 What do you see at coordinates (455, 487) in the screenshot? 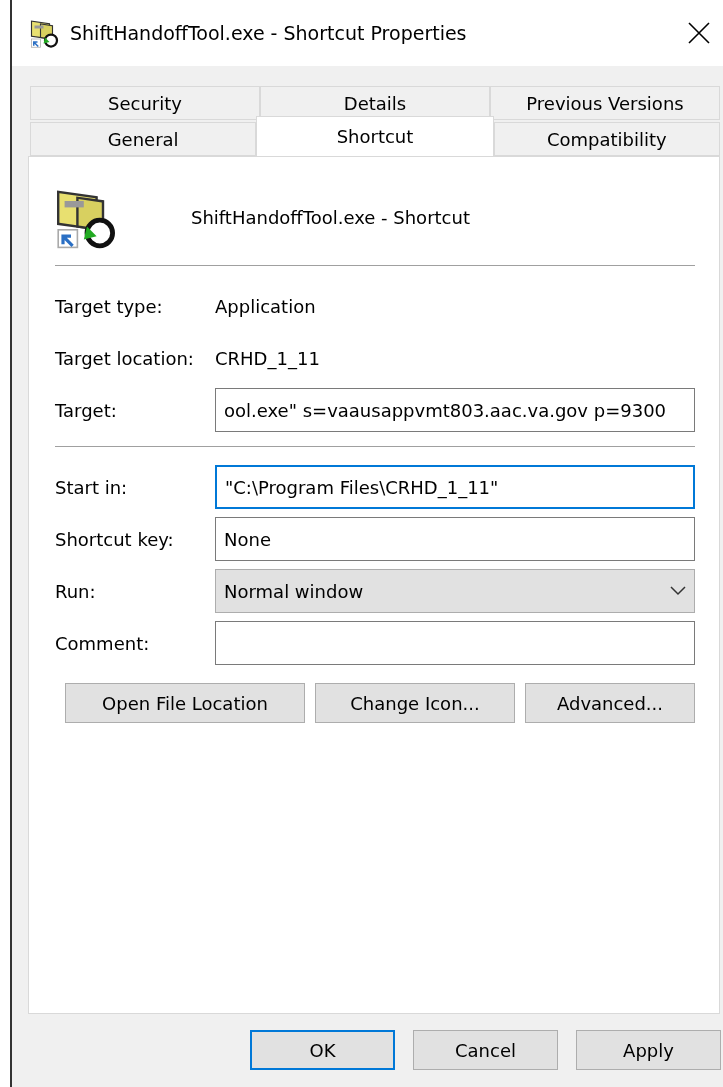
I see `input-field: "C:\Program Files\CRHD_1_11"` at bounding box center [455, 487].